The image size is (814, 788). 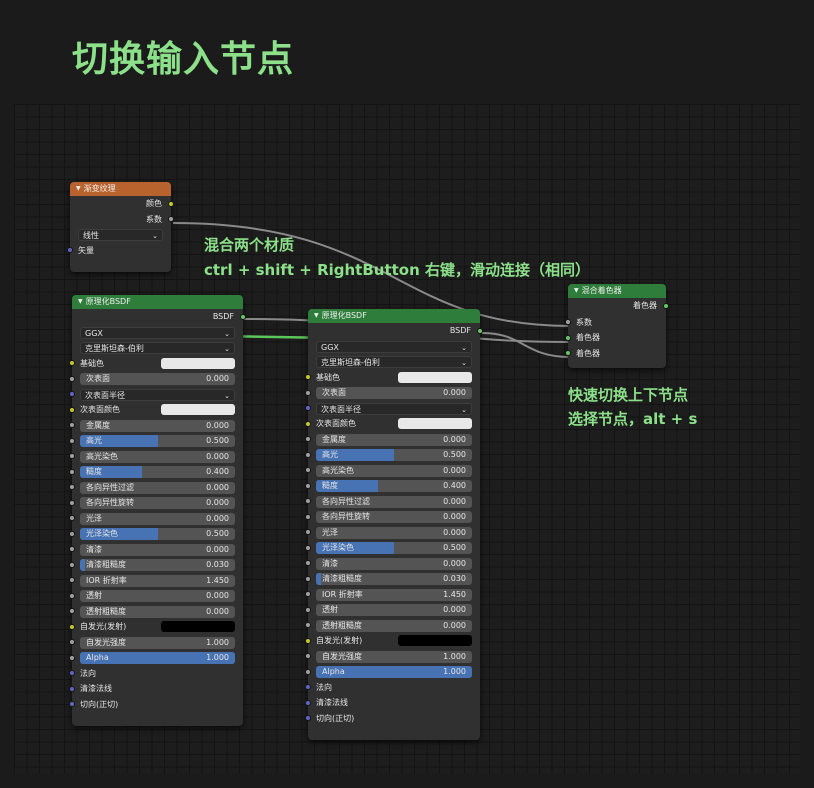 What do you see at coordinates (394, 439) in the screenshot?
I see `param-slider: 金属度 0.000` at bounding box center [394, 439].